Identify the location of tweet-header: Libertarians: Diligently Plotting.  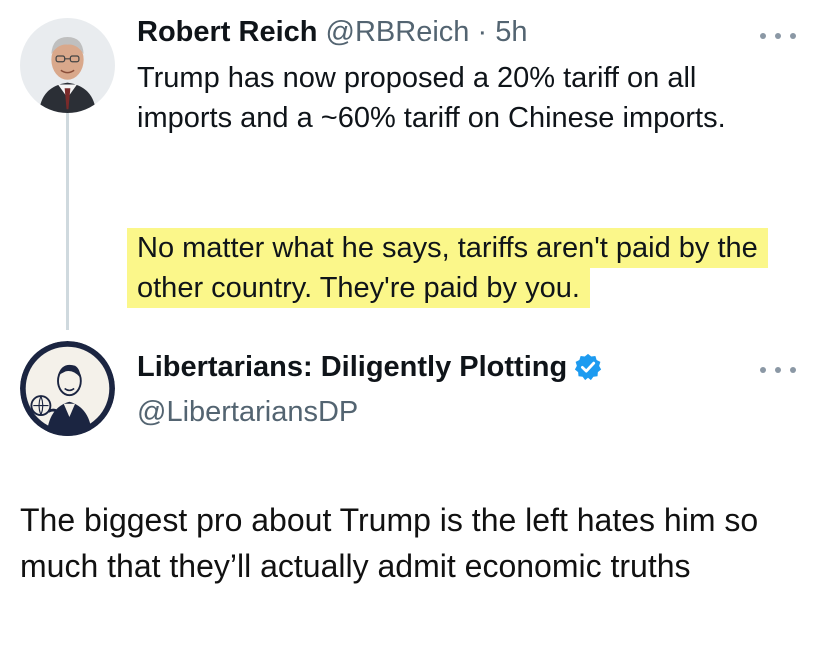
(370, 367).